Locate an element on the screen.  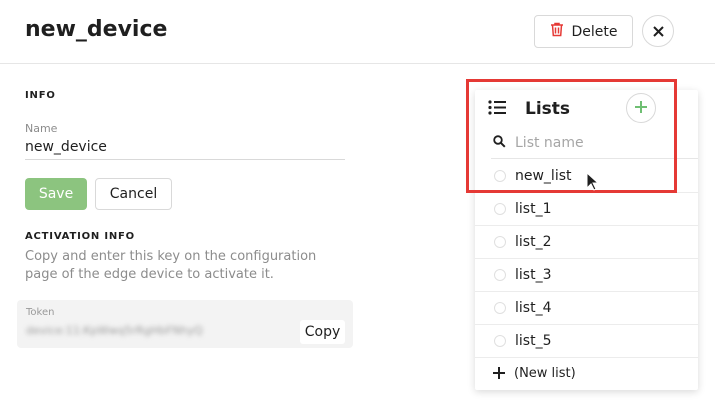
name-field-label: Name is located at coordinates (41, 128).